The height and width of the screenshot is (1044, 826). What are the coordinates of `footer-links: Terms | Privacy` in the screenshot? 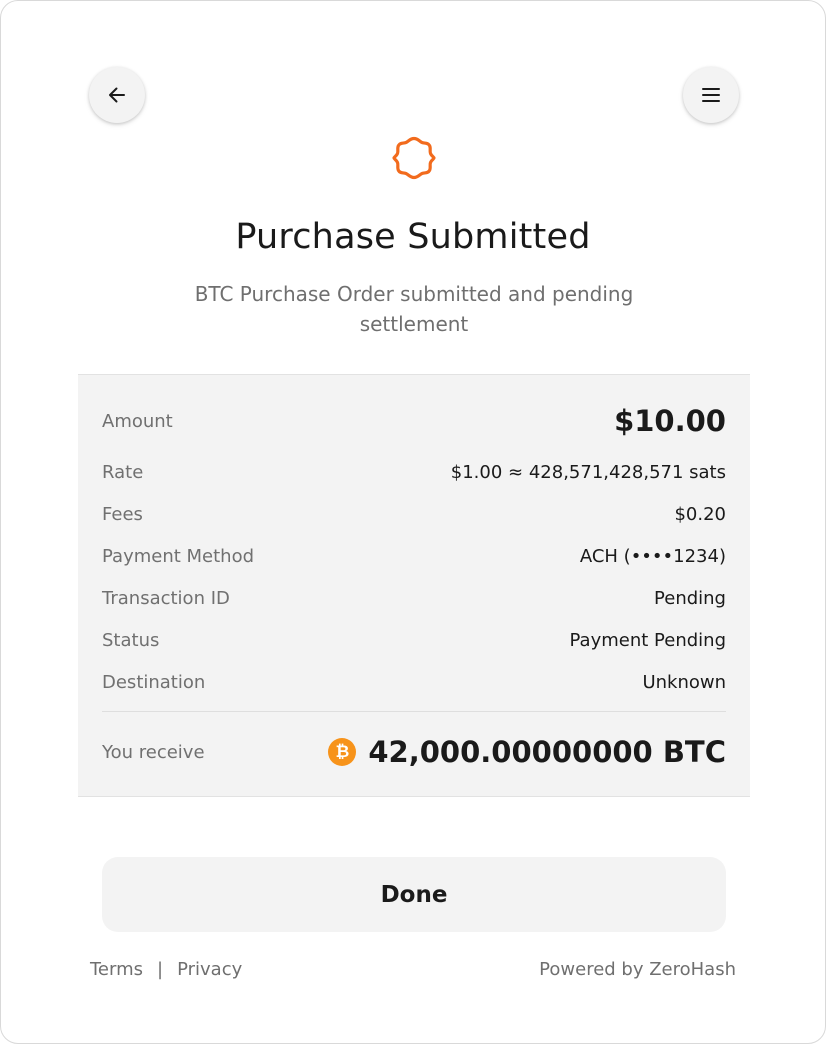 It's located at (166, 969).